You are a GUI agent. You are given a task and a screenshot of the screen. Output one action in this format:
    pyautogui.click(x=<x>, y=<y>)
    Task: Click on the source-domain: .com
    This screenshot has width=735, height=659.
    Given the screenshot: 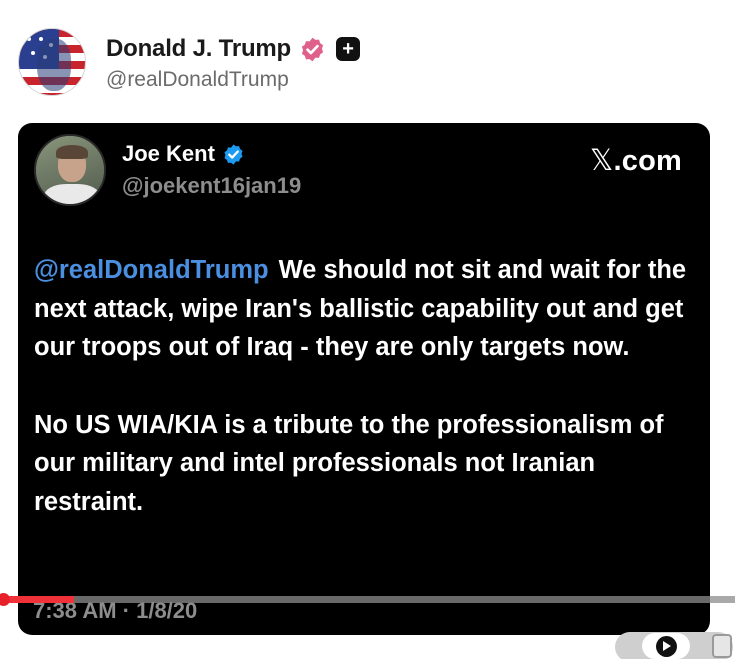 What is the action you would take?
    pyautogui.click(x=647, y=161)
    